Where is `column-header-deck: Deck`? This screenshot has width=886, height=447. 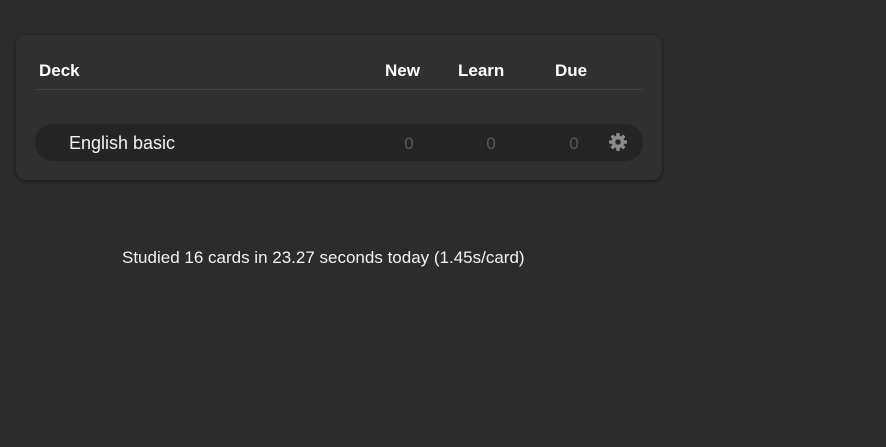 column-header-deck: Deck is located at coordinates (59, 70).